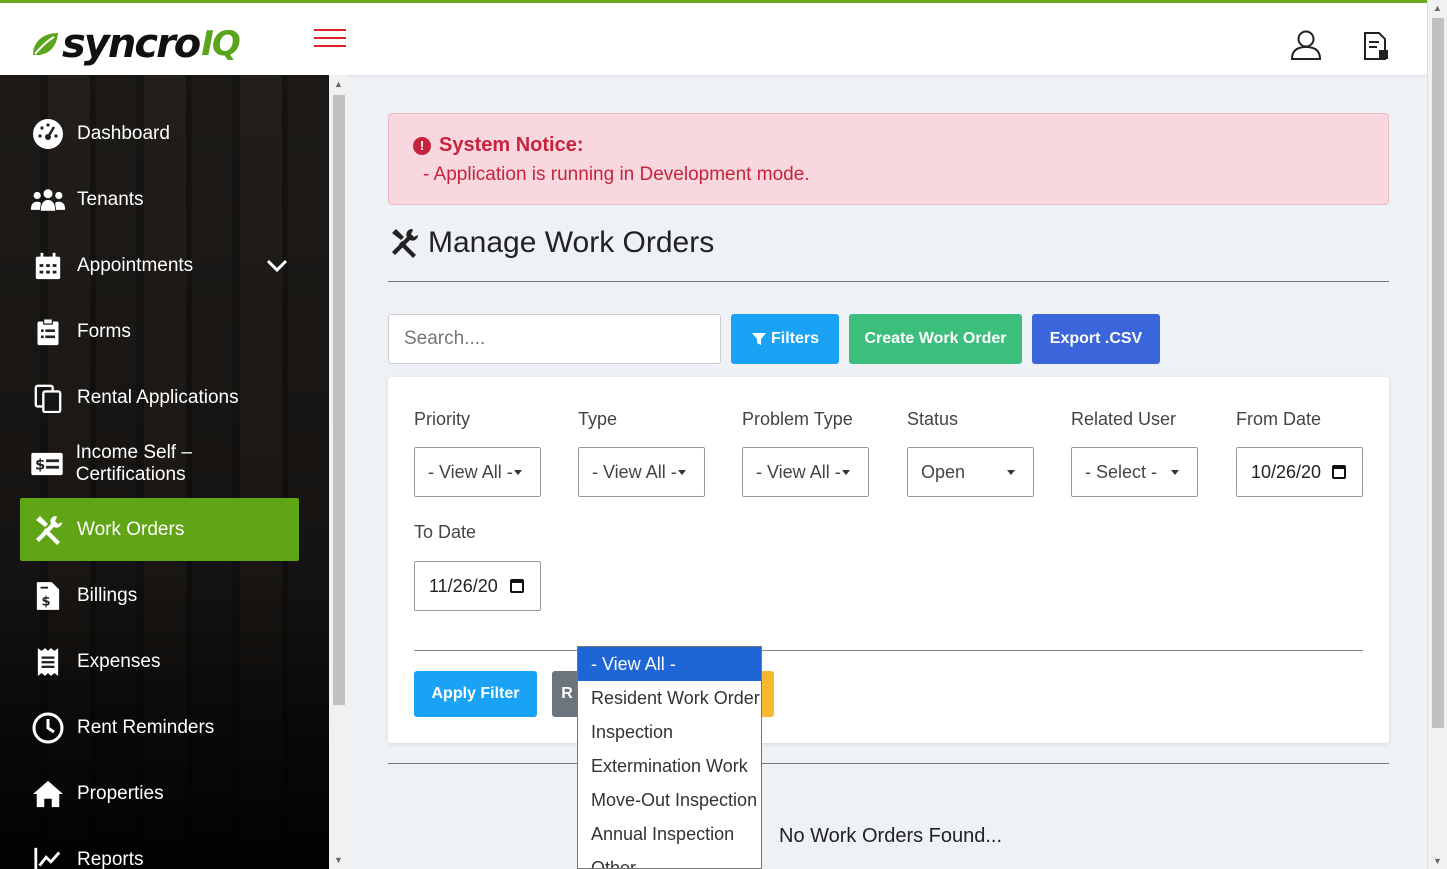 The height and width of the screenshot is (869, 1447). What do you see at coordinates (669, 860) in the screenshot?
I see `dropdown-option: Other` at bounding box center [669, 860].